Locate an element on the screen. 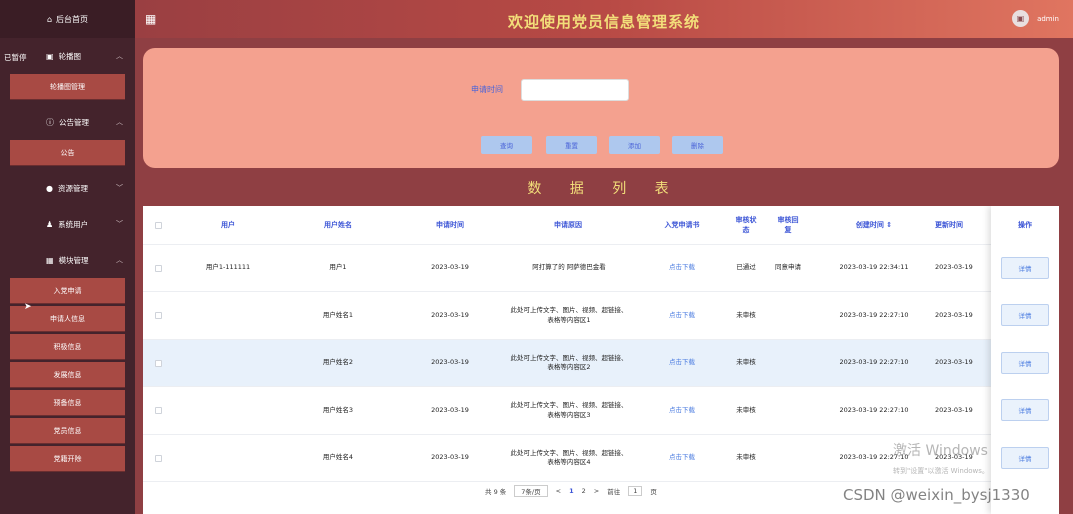 This screenshot has height=514, width=1073. cell-reason: 此处可上传文字、图片、视频、超链接、表格等内容区2 is located at coordinates (569, 362).